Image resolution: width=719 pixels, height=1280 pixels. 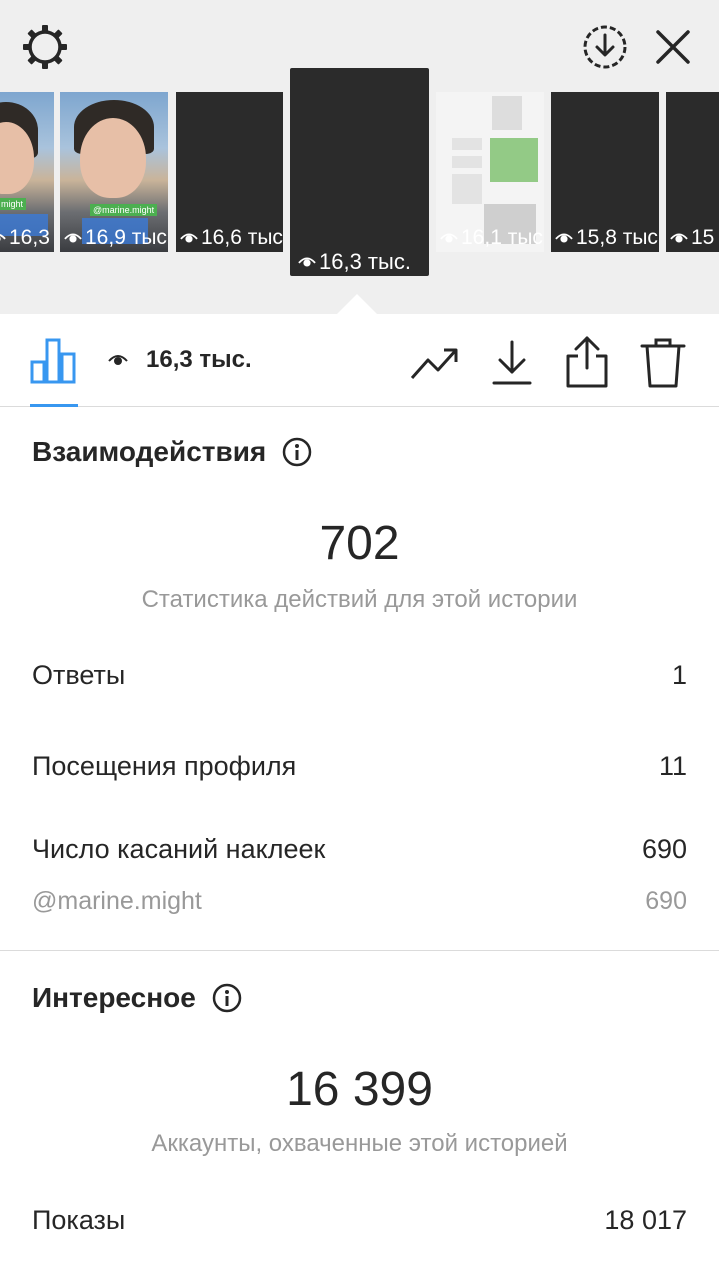 I want to click on views-count-label: 16,3 тыс., so click(x=199, y=359).